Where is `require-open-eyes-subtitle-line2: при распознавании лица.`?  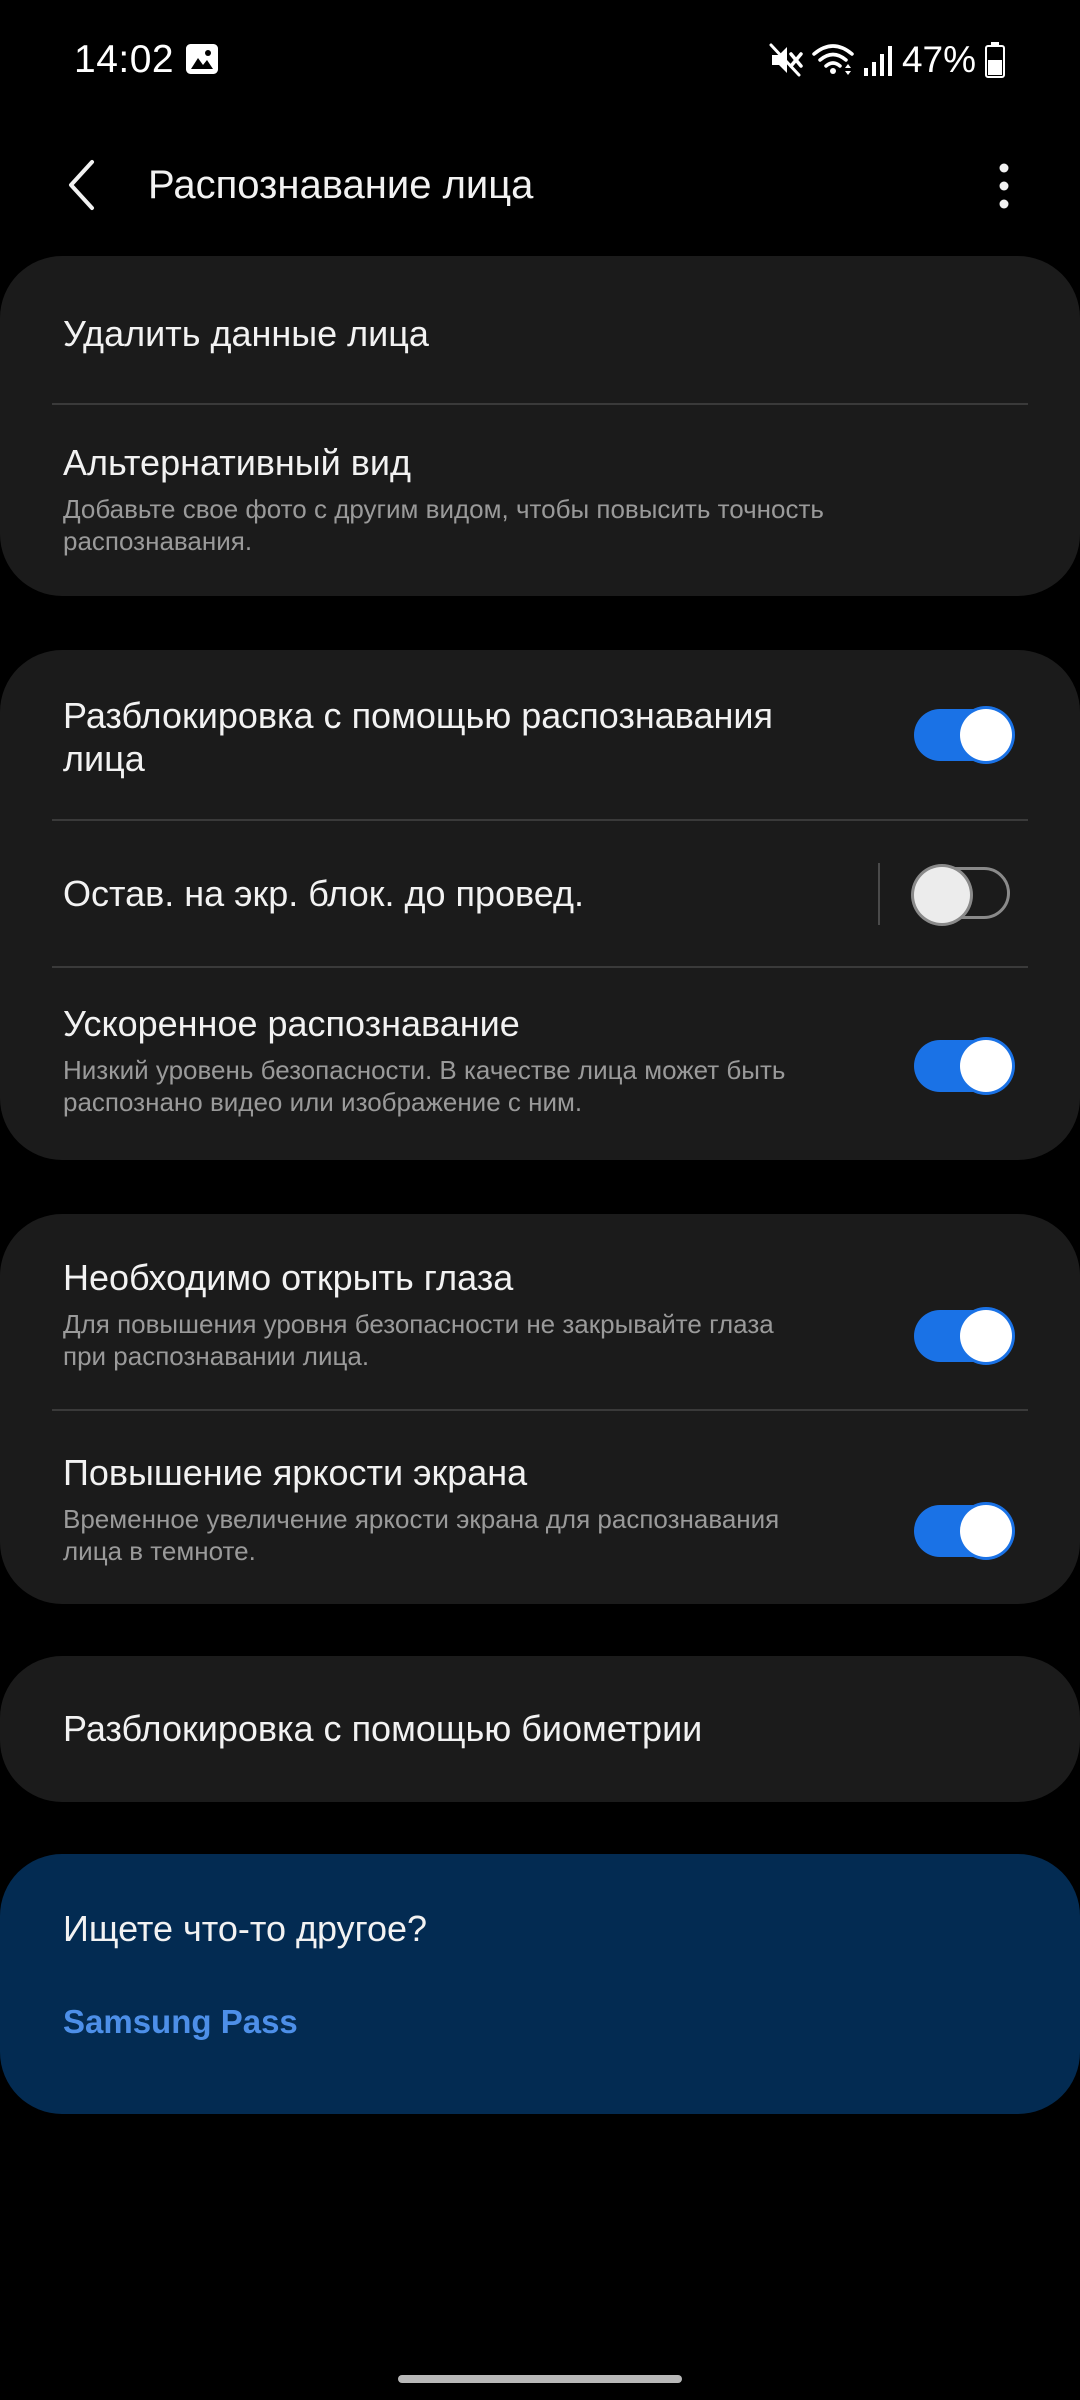 require-open-eyes-subtitle-line2: при распознавании лица. is located at coordinates (216, 1356).